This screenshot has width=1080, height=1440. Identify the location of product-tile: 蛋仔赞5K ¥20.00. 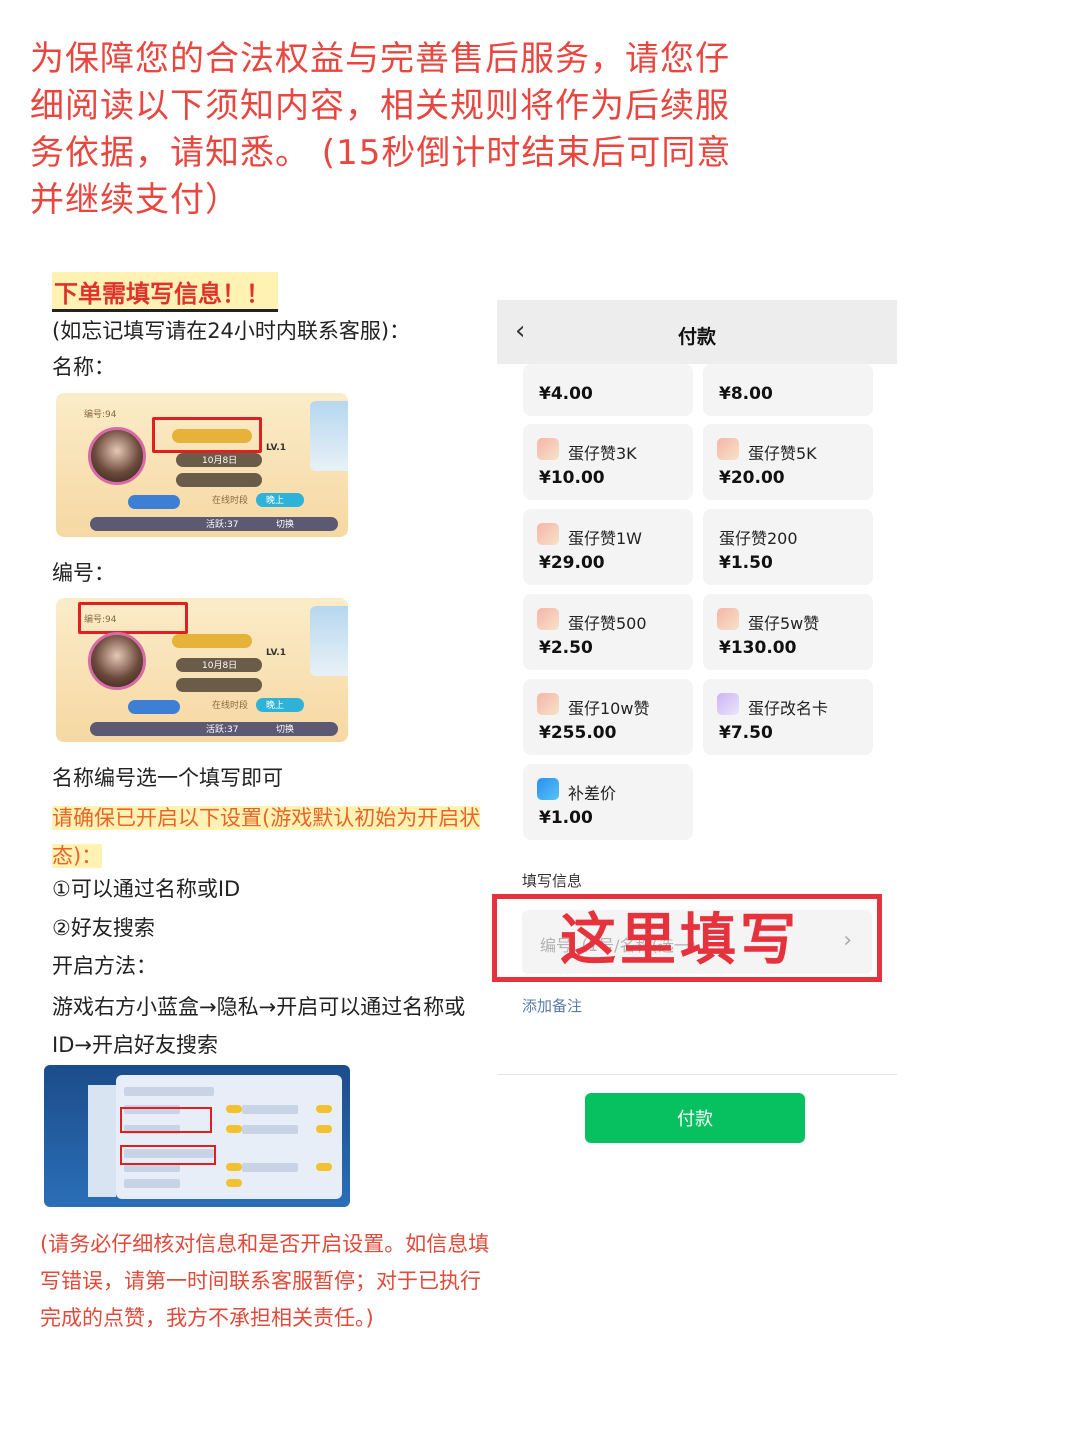
(788, 462).